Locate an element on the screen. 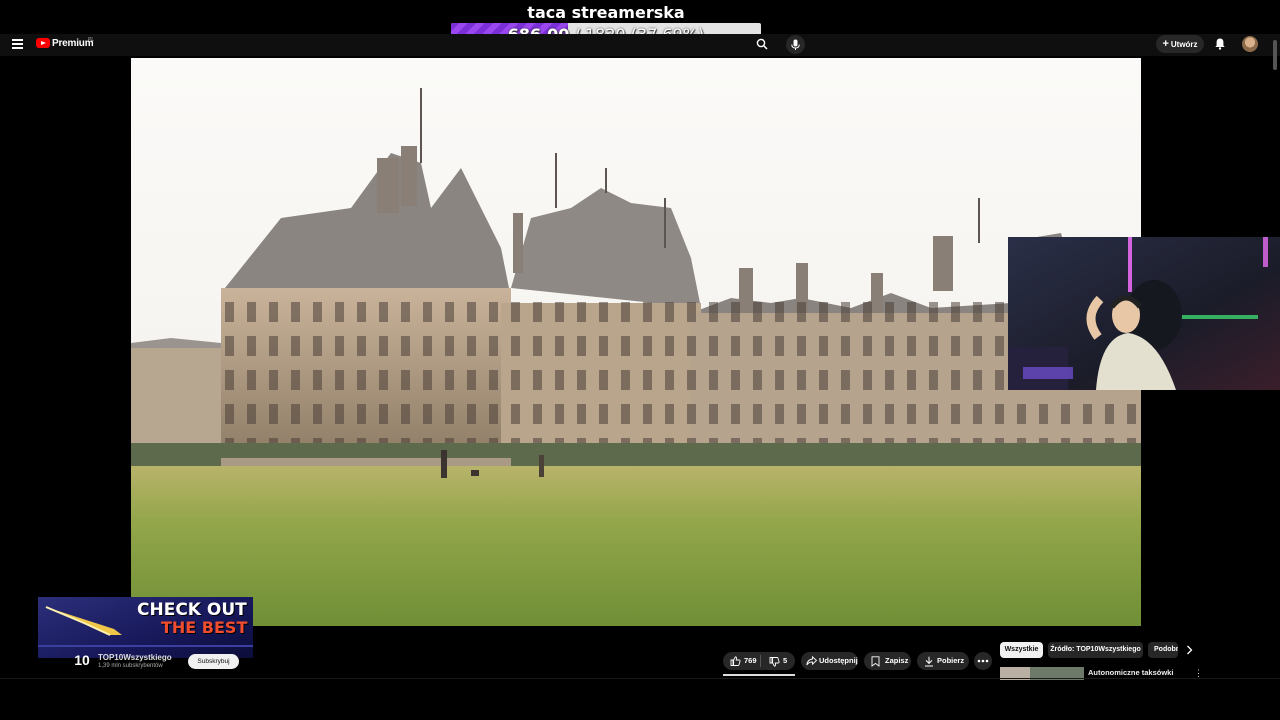 The height and width of the screenshot is (720, 1280). bookmark-icon is located at coordinates (875, 661).